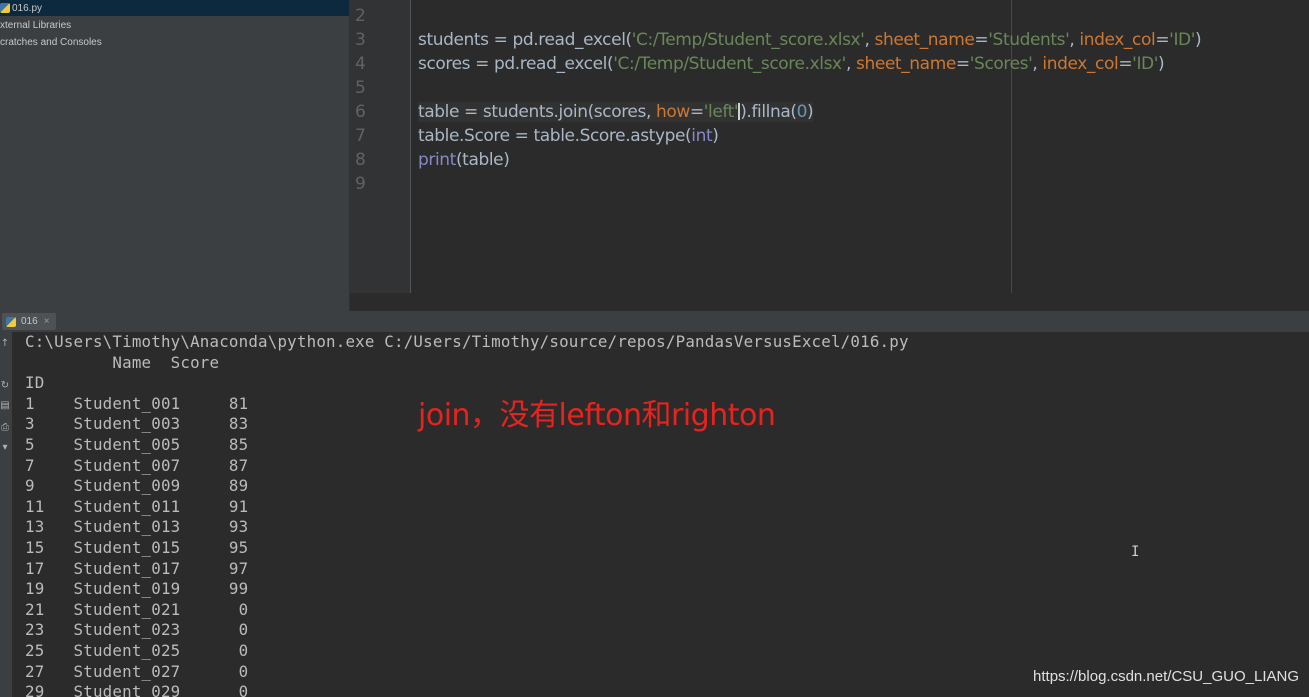  Describe the element at coordinates (137, 689) in the screenshot. I see `console-row: 29 Student_029 0` at that location.